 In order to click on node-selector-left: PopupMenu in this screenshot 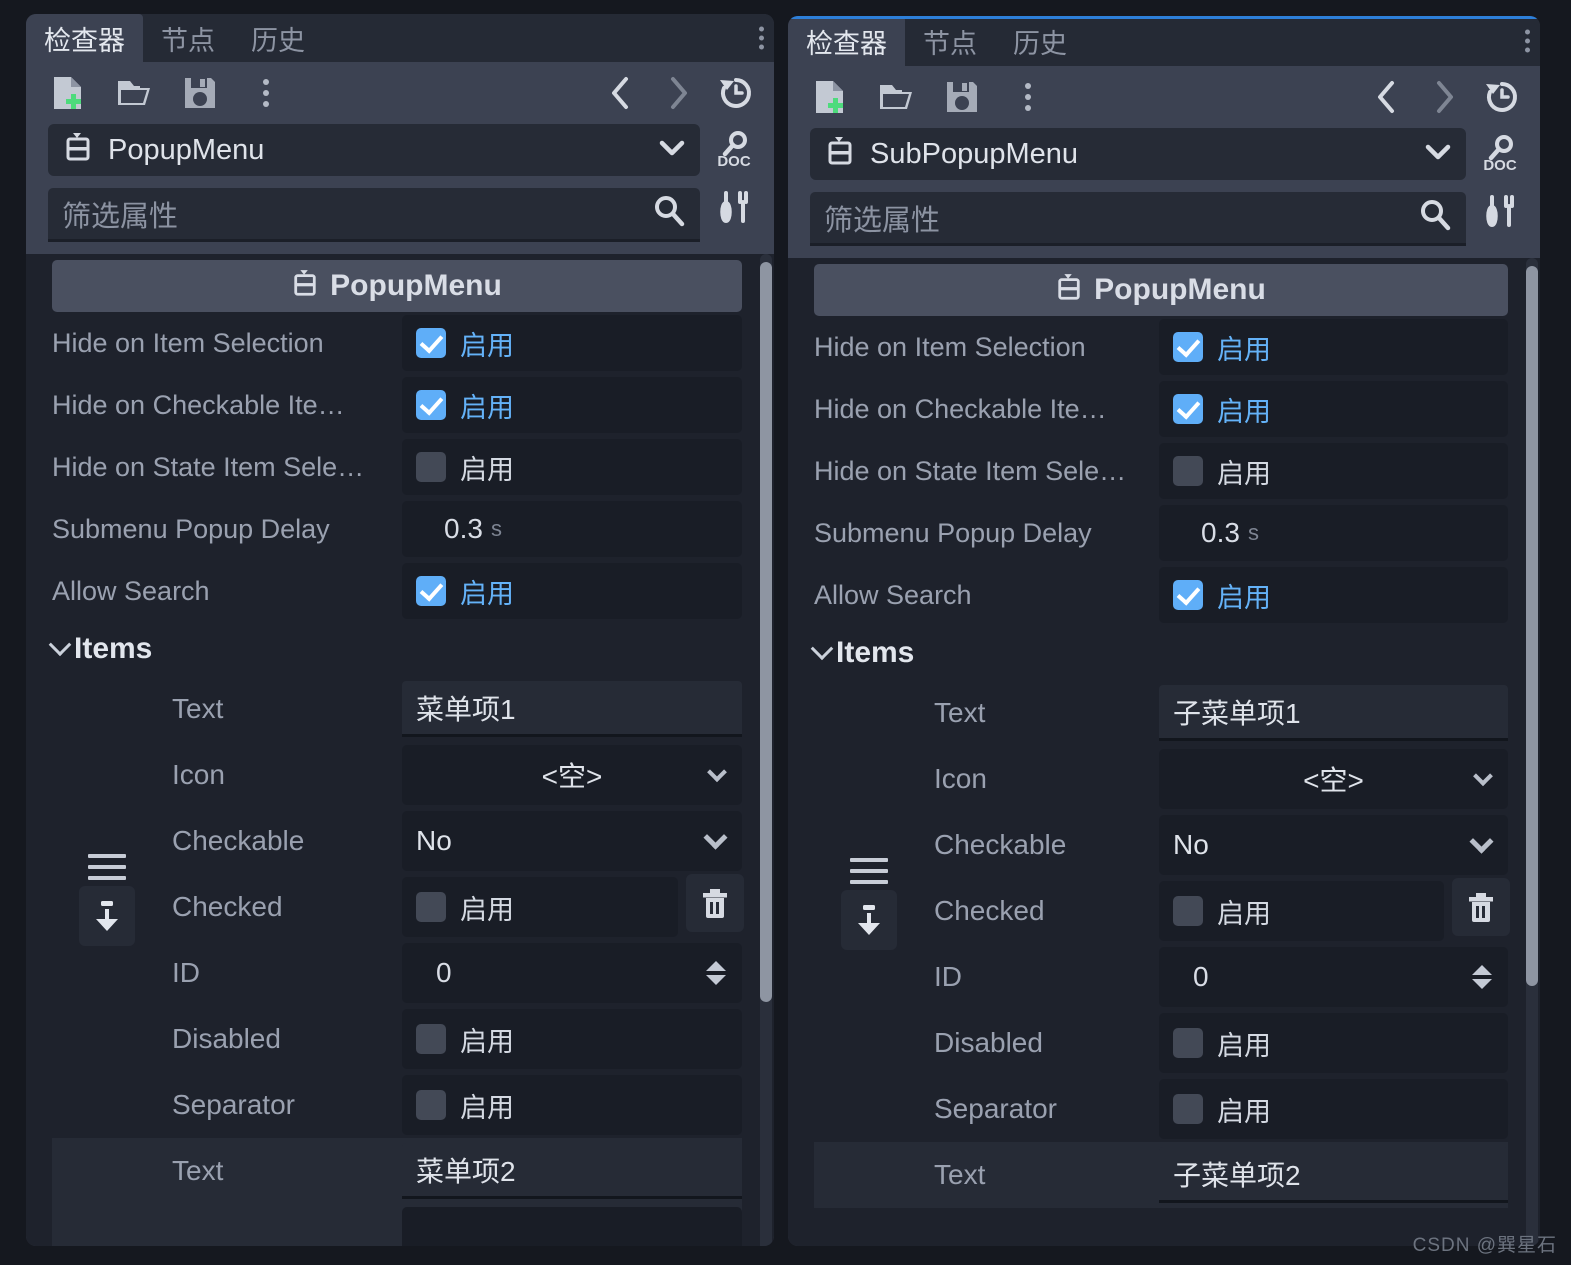, I will do `click(374, 150)`.